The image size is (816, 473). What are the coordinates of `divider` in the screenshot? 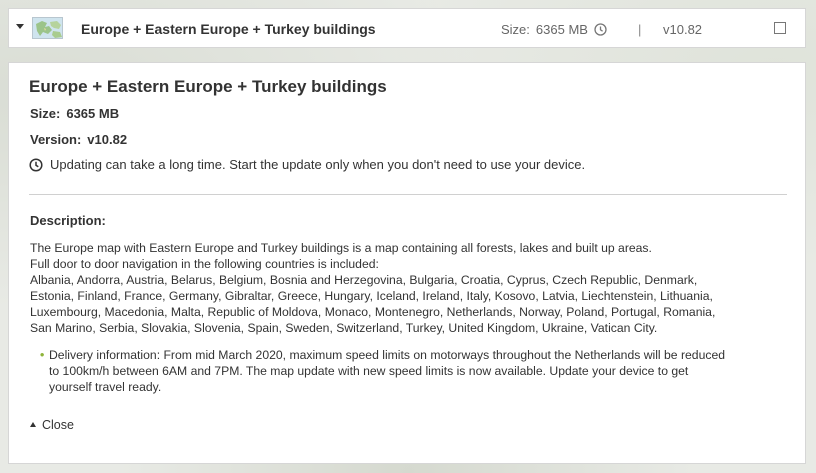 It's located at (408, 194).